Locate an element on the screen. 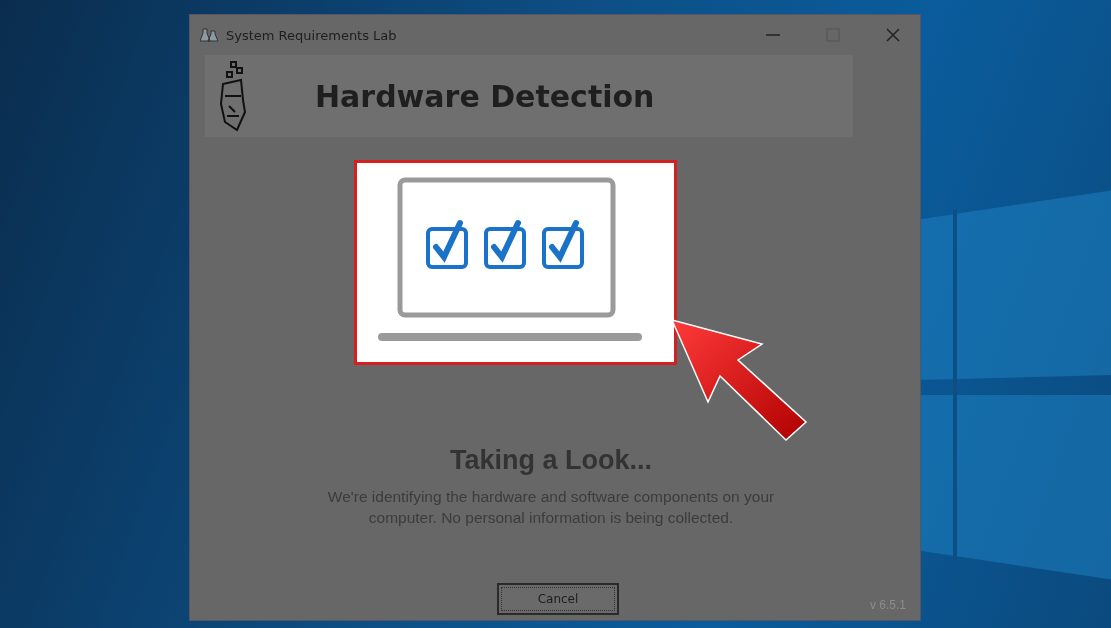 Image resolution: width=1111 pixels, height=628 pixels. header-title: Hardware Detection is located at coordinates (485, 96).